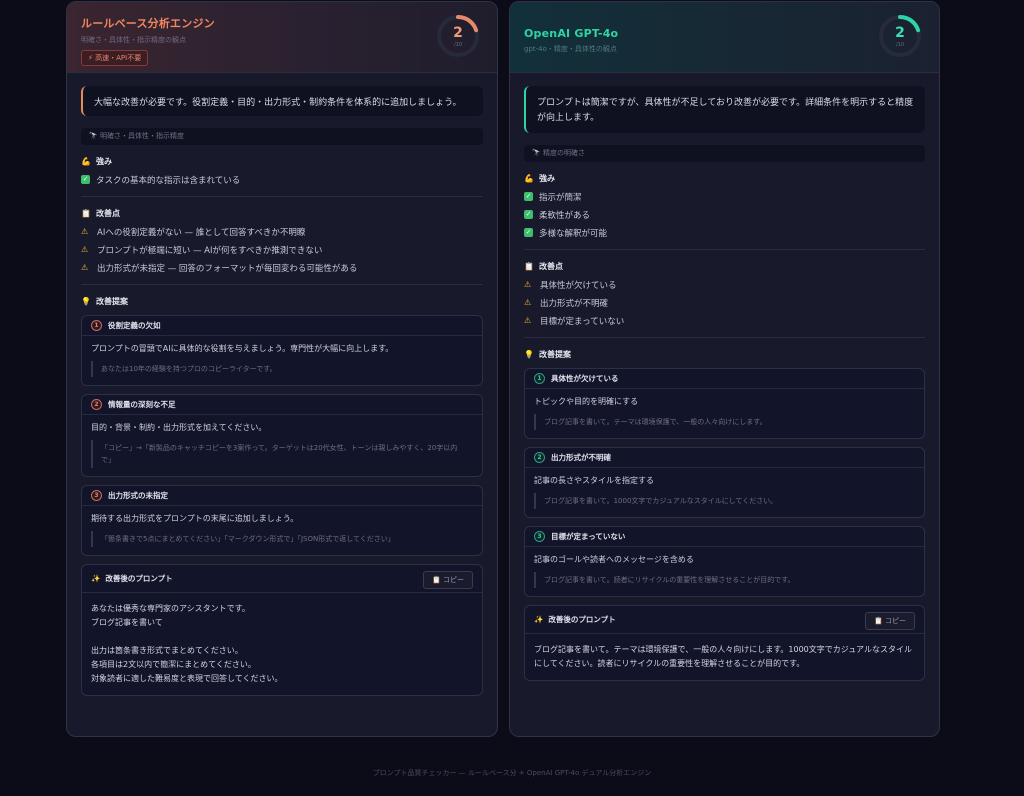 The width and height of the screenshot is (1024, 796). What do you see at coordinates (142, 404) in the screenshot?
I see `suggestion-title: 情報量の深刻な不足` at bounding box center [142, 404].